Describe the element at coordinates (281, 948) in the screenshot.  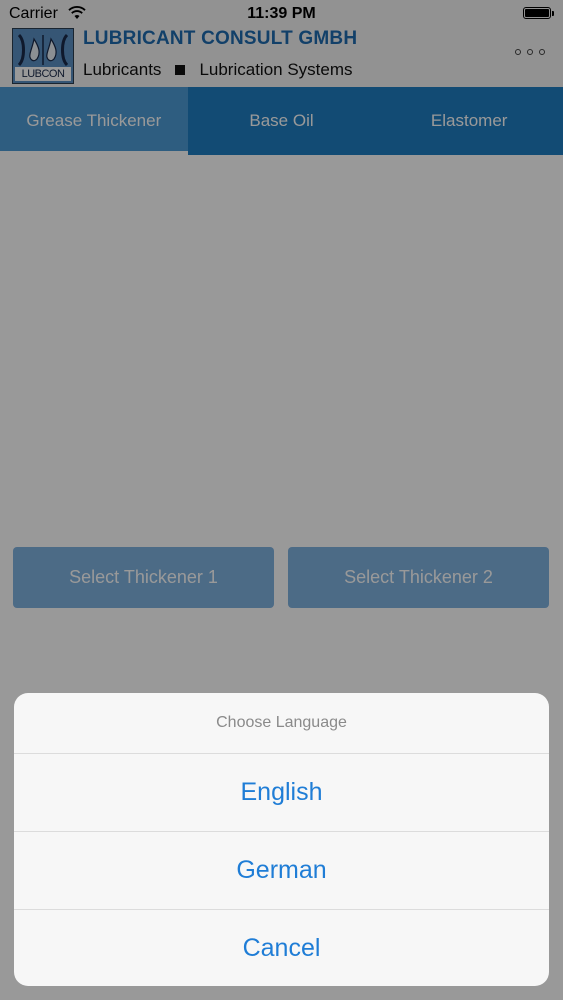
I see `cancel-button: Cancel` at that location.